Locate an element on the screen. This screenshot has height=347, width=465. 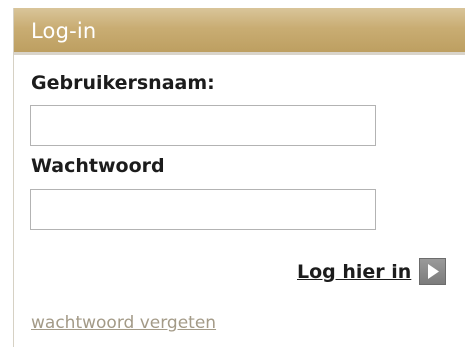
forgot-password-link: wachtwoord vergeten is located at coordinates (123, 323).